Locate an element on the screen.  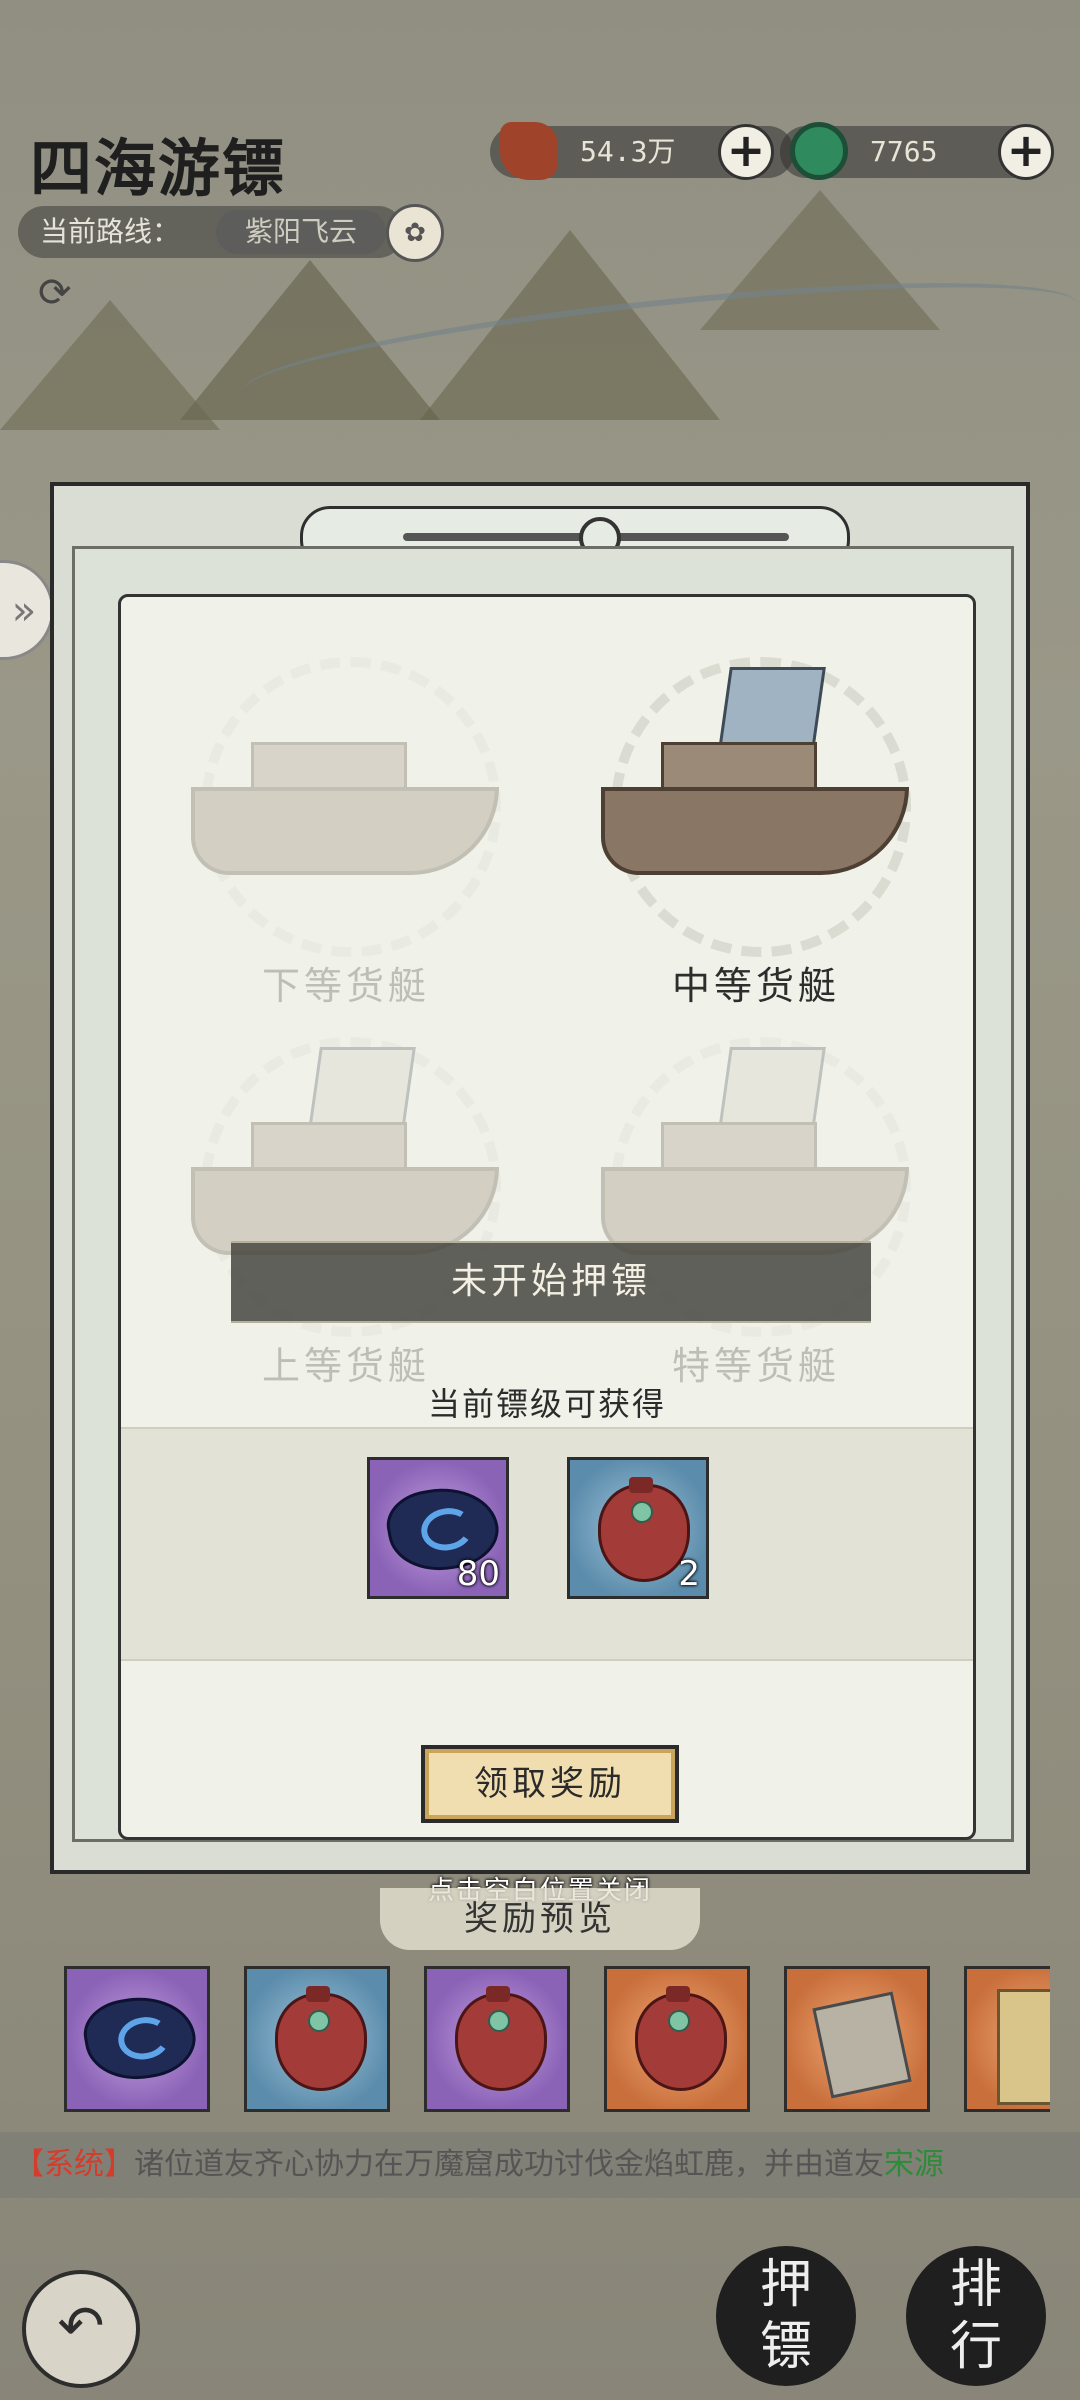
reward-count: 2 is located at coordinates (689, 1574).